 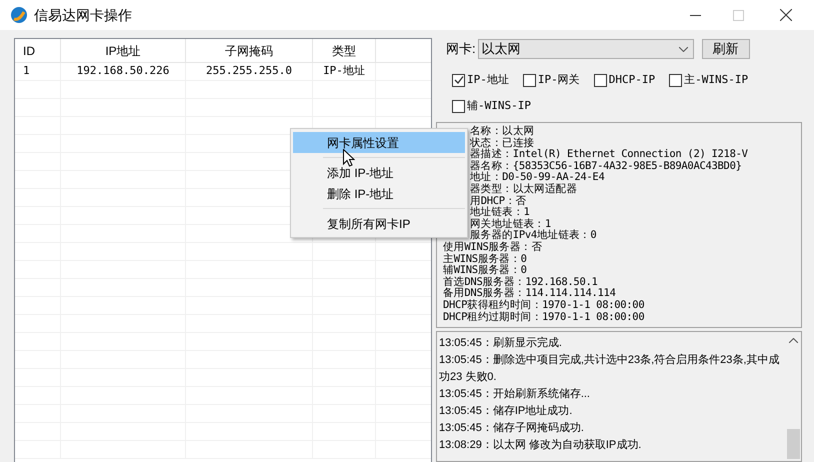 What do you see at coordinates (498, 201) in the screenshot?
I see `info-line: 用DHCP：否` at bounding box center [498, 201].